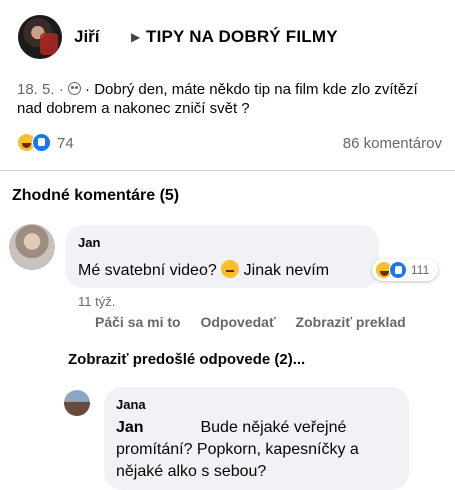 The image size is (455, 490). I want to click on comment-text-part1: Mé svatební video?, so click(147, 270).